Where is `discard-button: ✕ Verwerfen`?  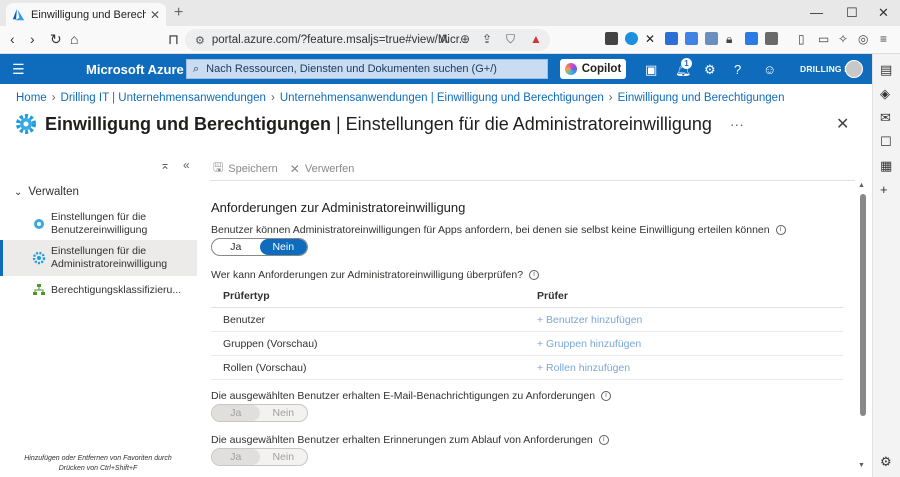
discard-button: ✕ Verwerfen is located at coordinates (322, 169).